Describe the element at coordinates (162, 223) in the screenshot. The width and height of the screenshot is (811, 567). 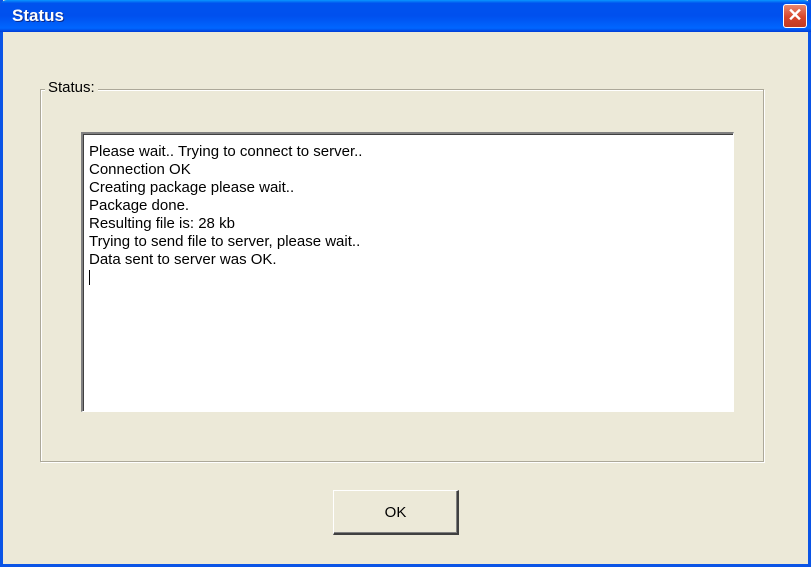
I see `log-line: Resulting file is: 28 kb` at that location.